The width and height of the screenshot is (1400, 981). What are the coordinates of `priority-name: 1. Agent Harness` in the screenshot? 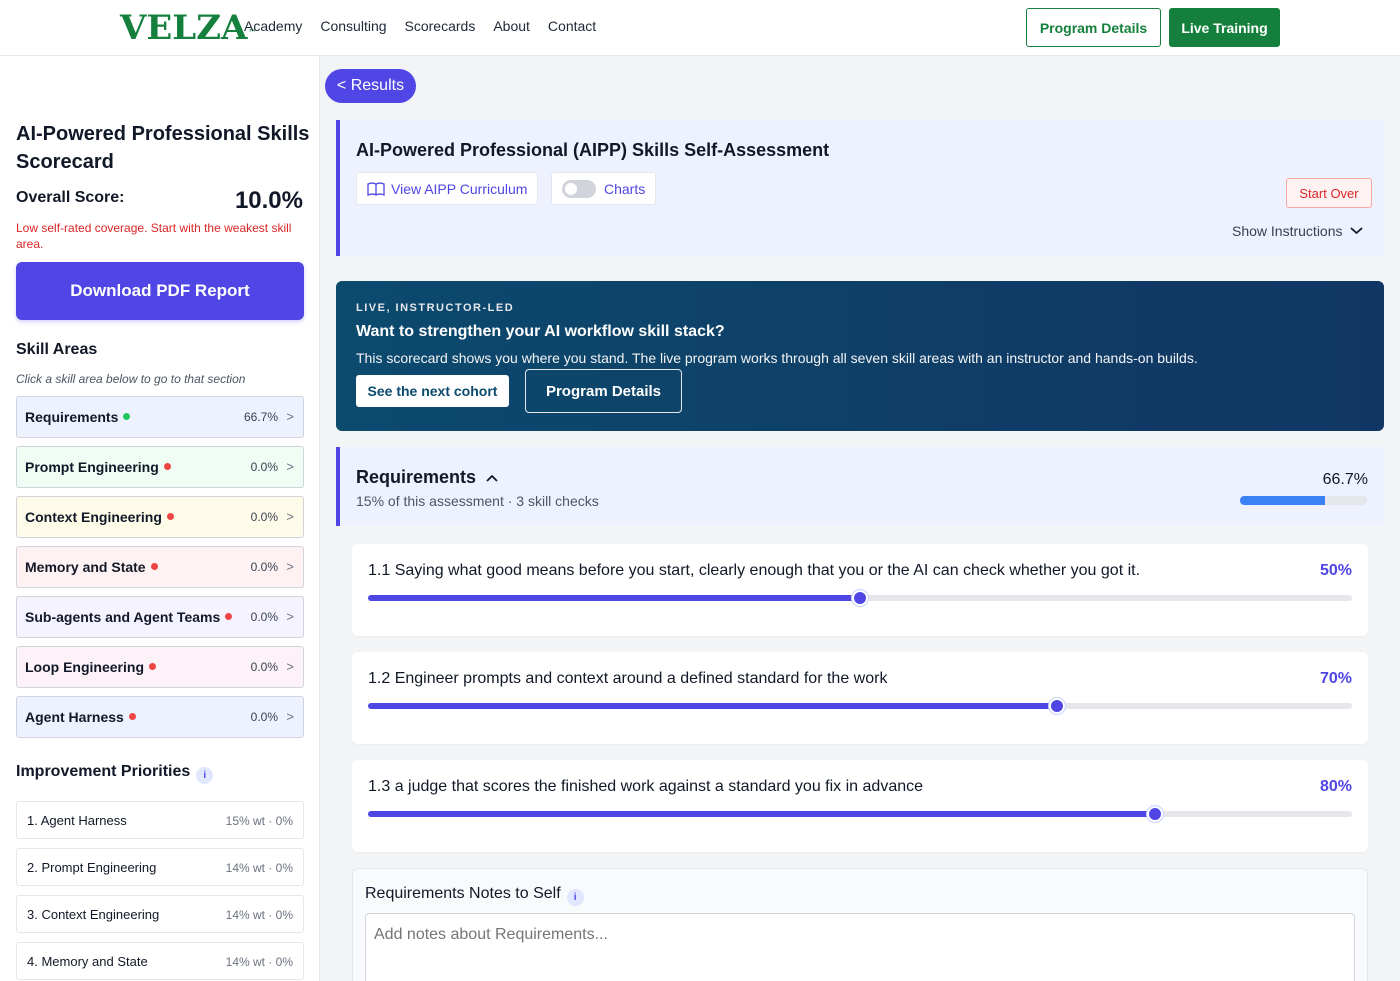 It's located at (77, 820).